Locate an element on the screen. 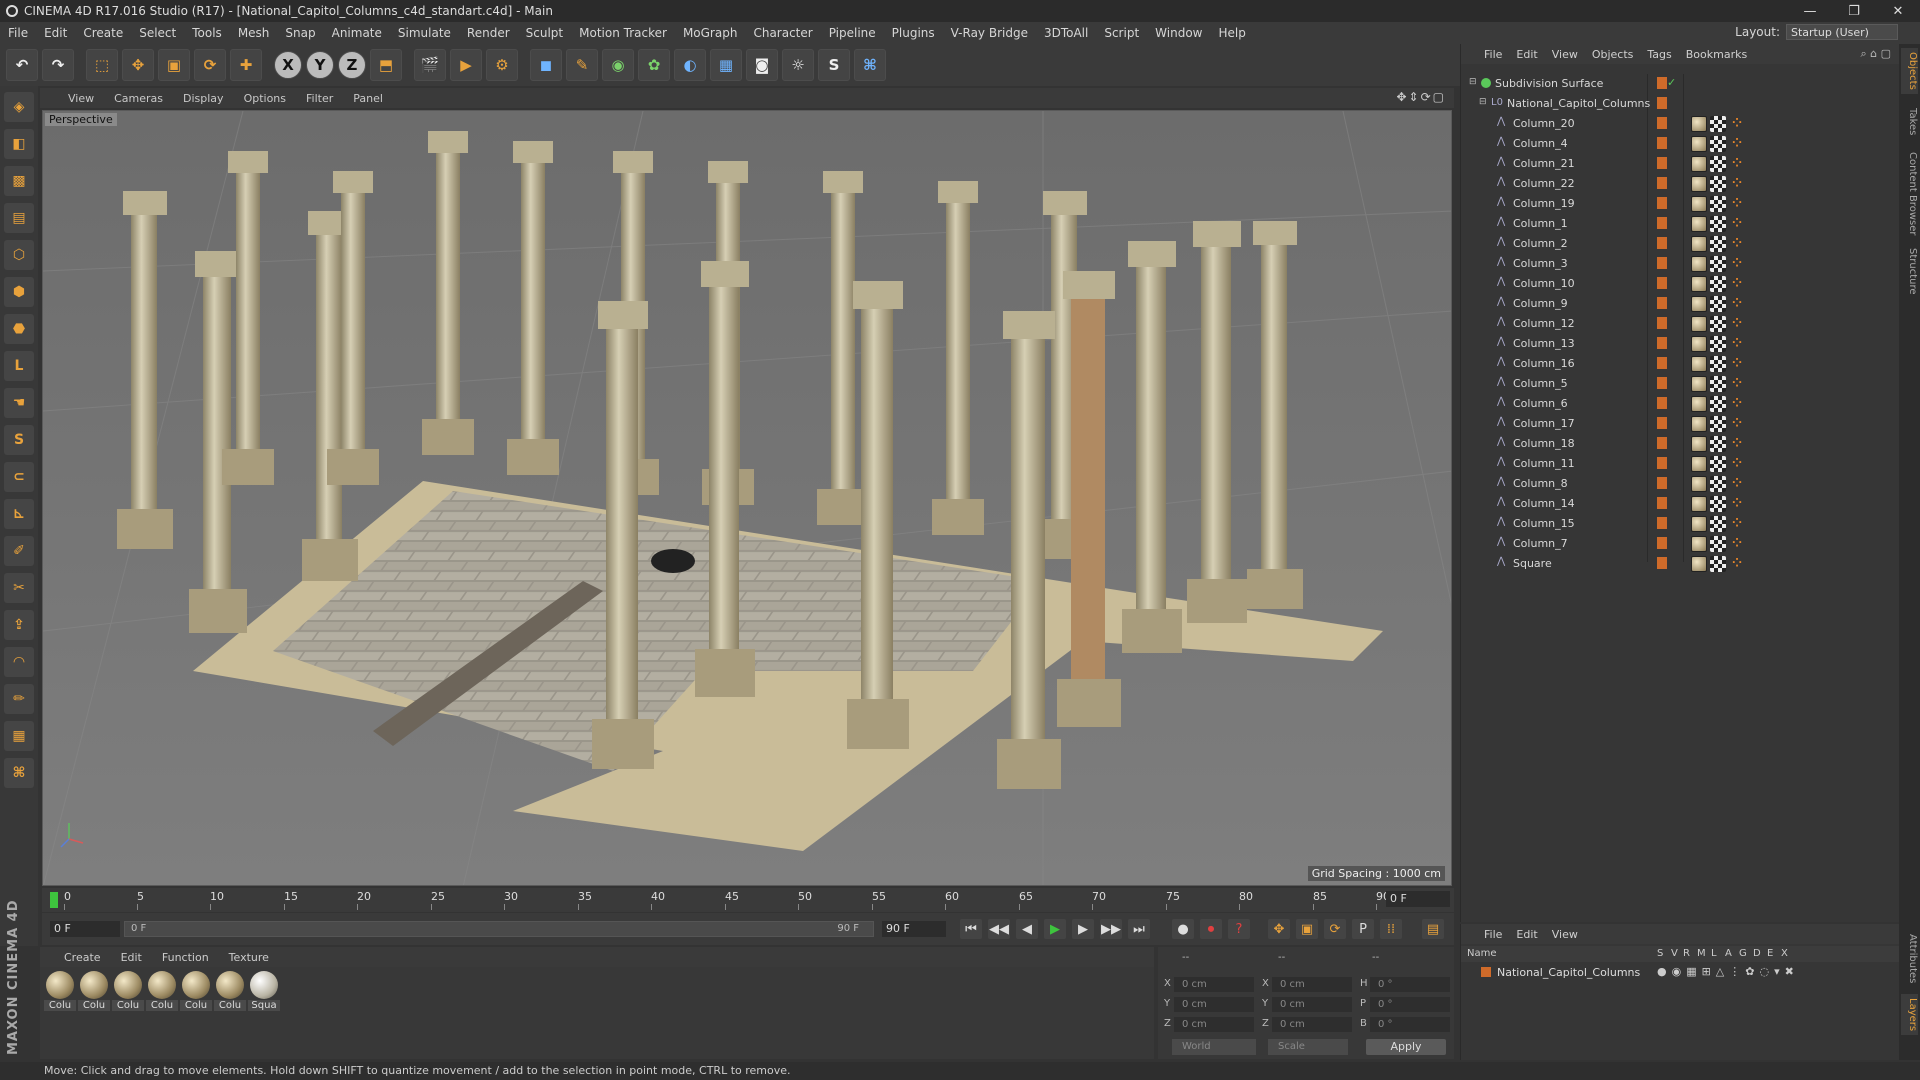 This screenshot has width=1920, height=1080. object-row-column-18: ⋀ Column_18 ⁘ is located at coordinates (1680, 444).